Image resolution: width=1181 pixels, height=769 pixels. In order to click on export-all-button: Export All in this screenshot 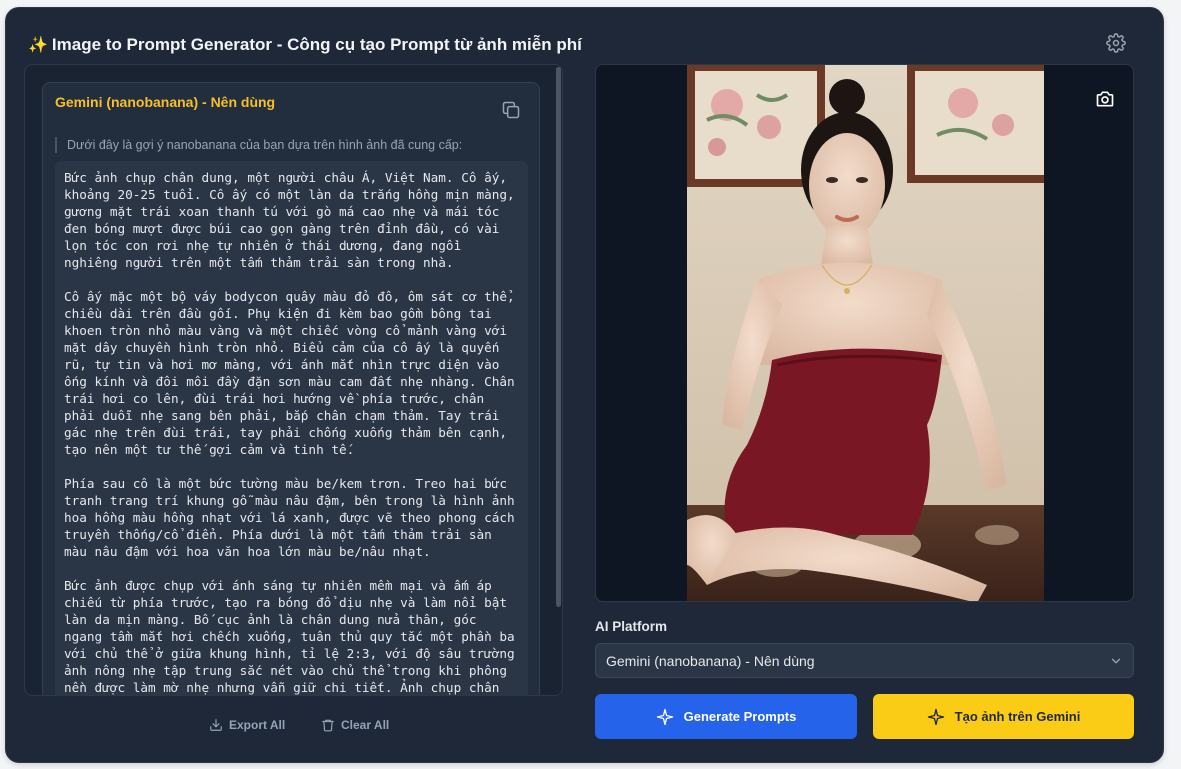, I will do `click(247, 725)`.